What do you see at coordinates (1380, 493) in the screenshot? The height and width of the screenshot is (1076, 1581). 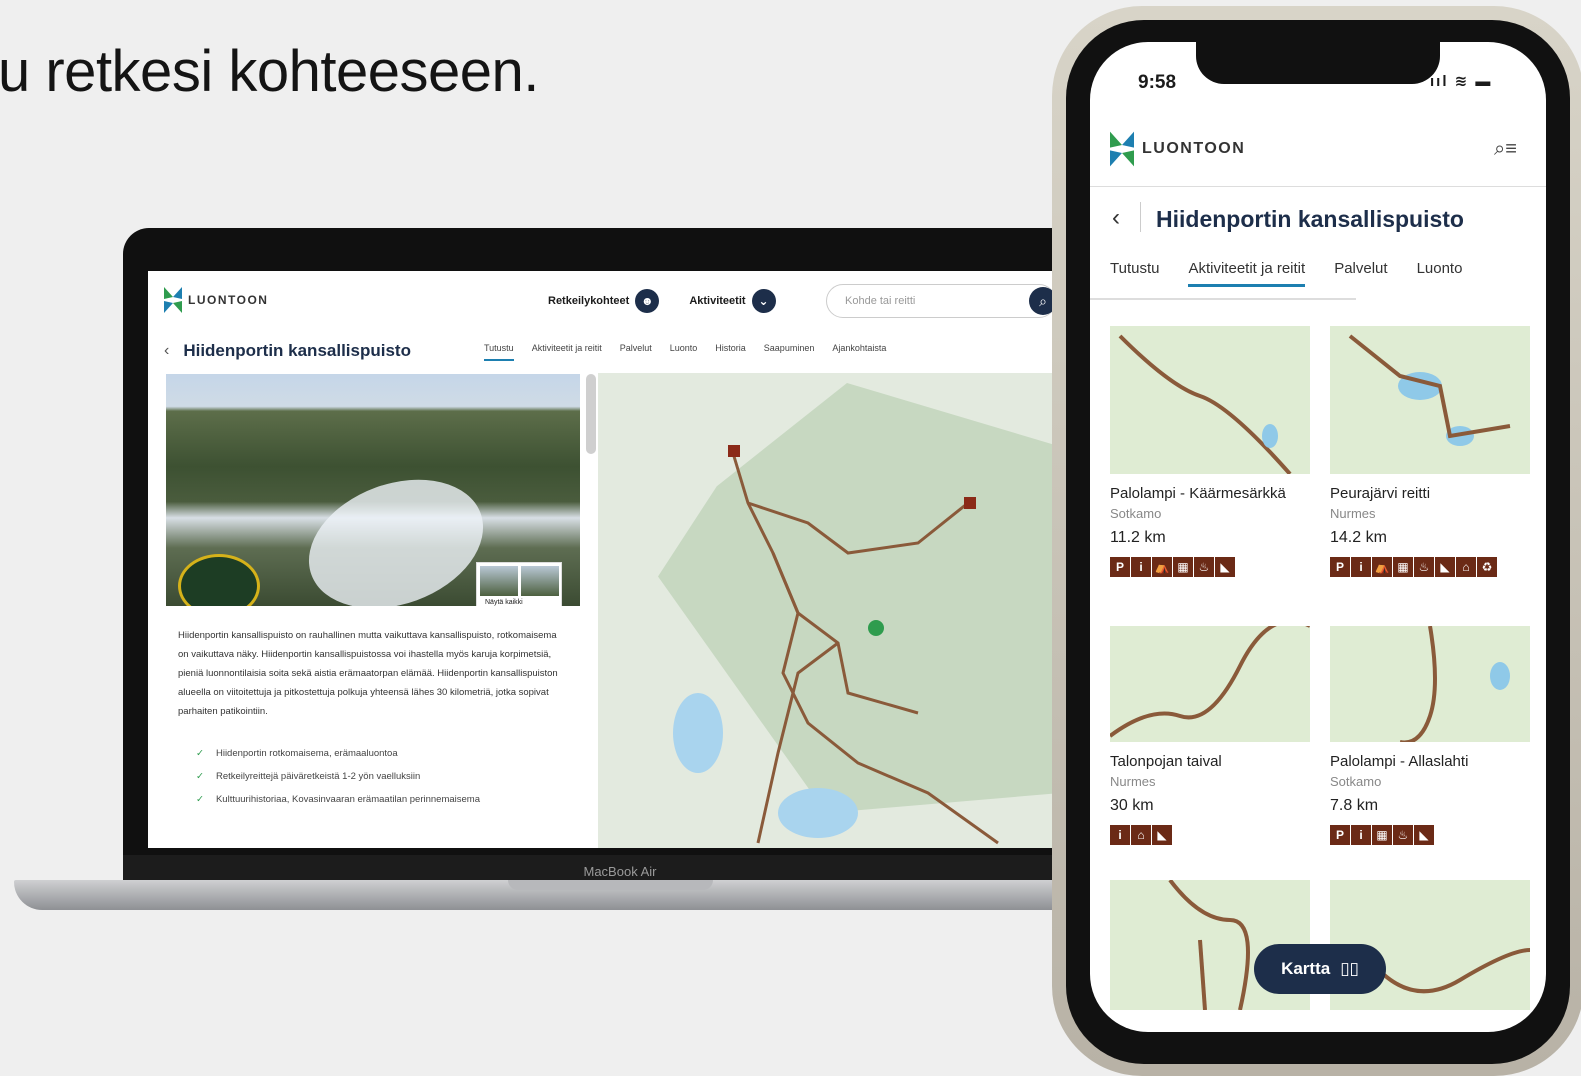 I see `route-name: Peurajärvi reitti` at bounding box center [1380, 493].